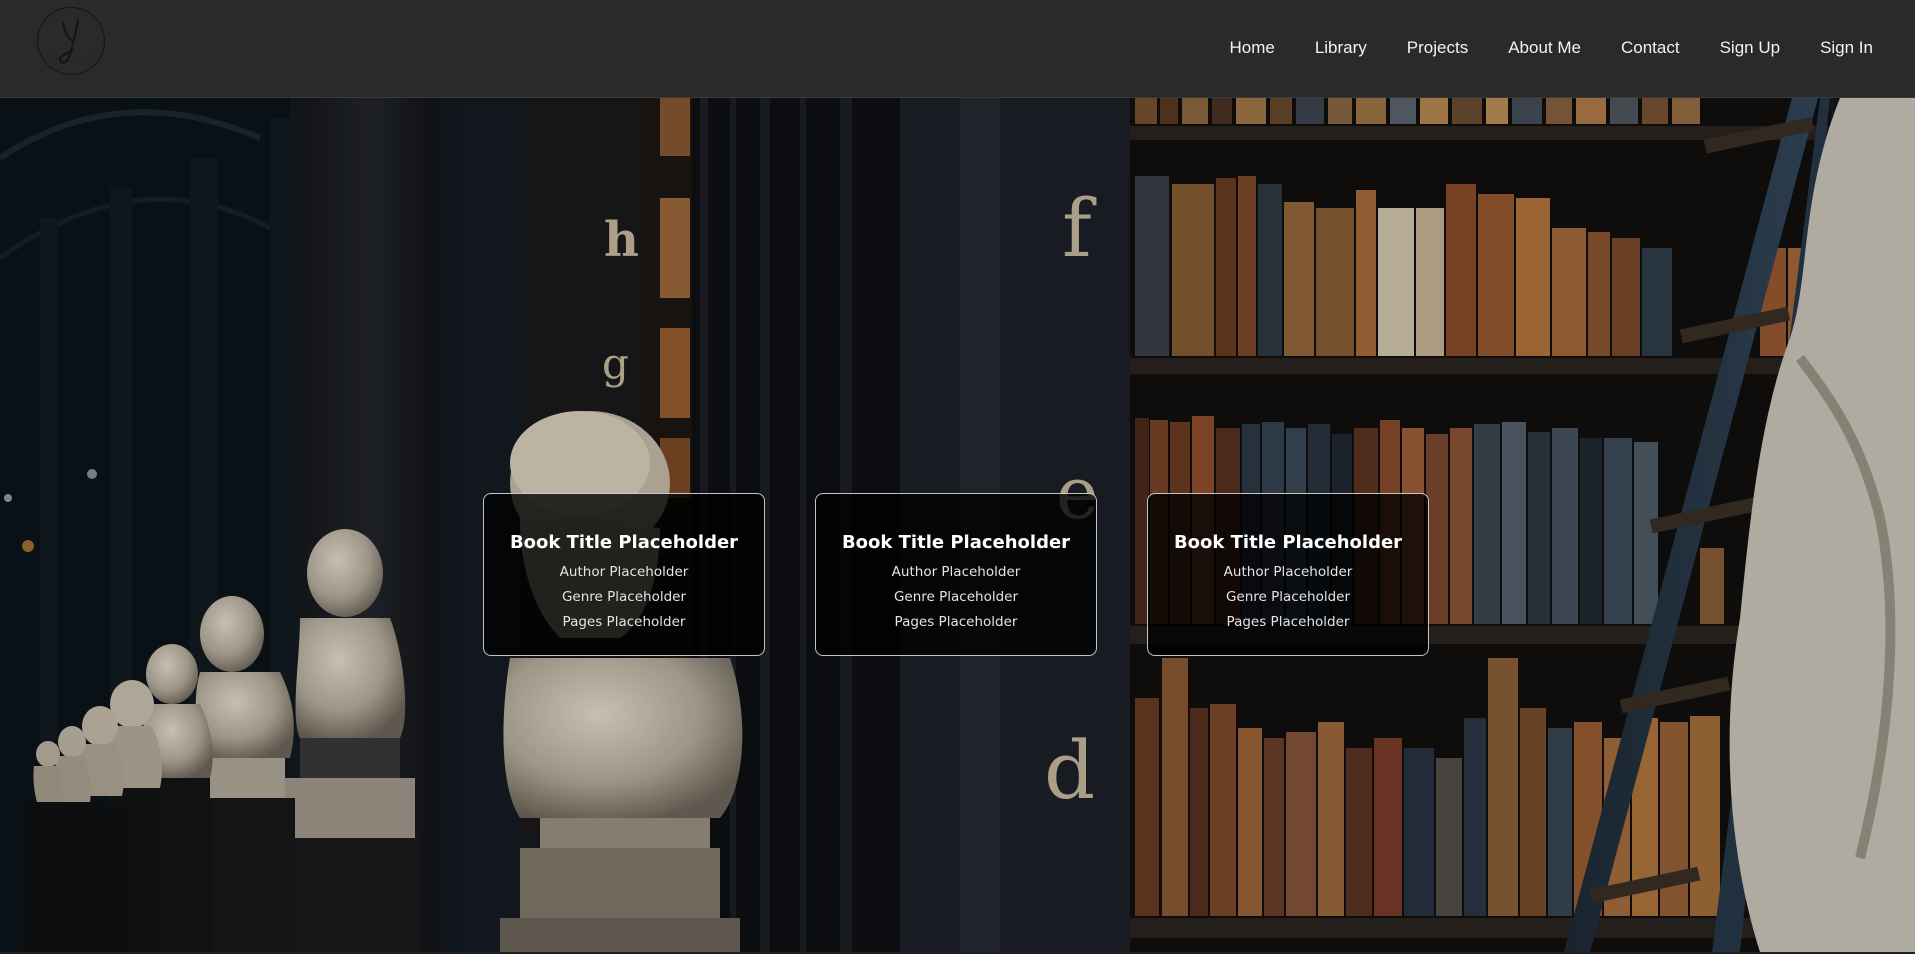 This screenshot has height=954, width=1915. Describe the element at coordinates (71, 41) in the screenshot. I see `site-logo-icon` at that location.